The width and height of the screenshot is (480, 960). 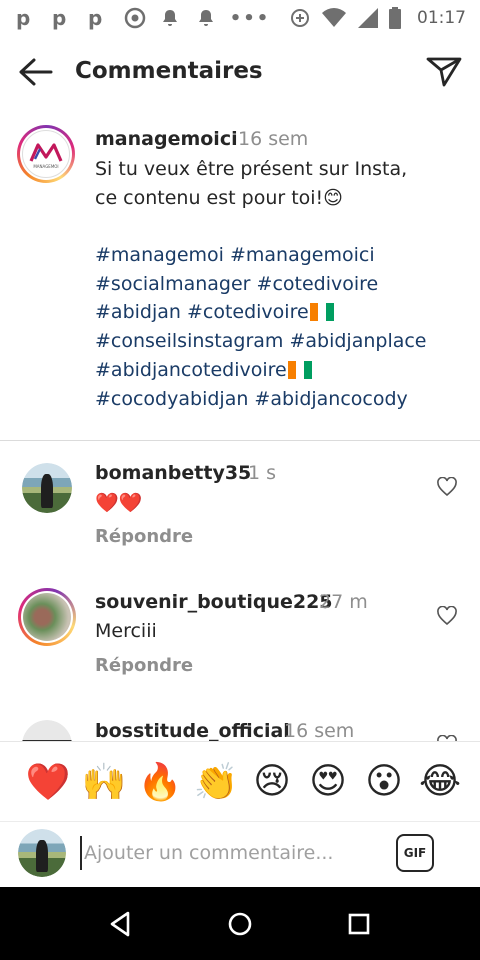 I want to click on hashtag-line: #cocodyabidjan #abidjancocody, so click(x=285, y=399).